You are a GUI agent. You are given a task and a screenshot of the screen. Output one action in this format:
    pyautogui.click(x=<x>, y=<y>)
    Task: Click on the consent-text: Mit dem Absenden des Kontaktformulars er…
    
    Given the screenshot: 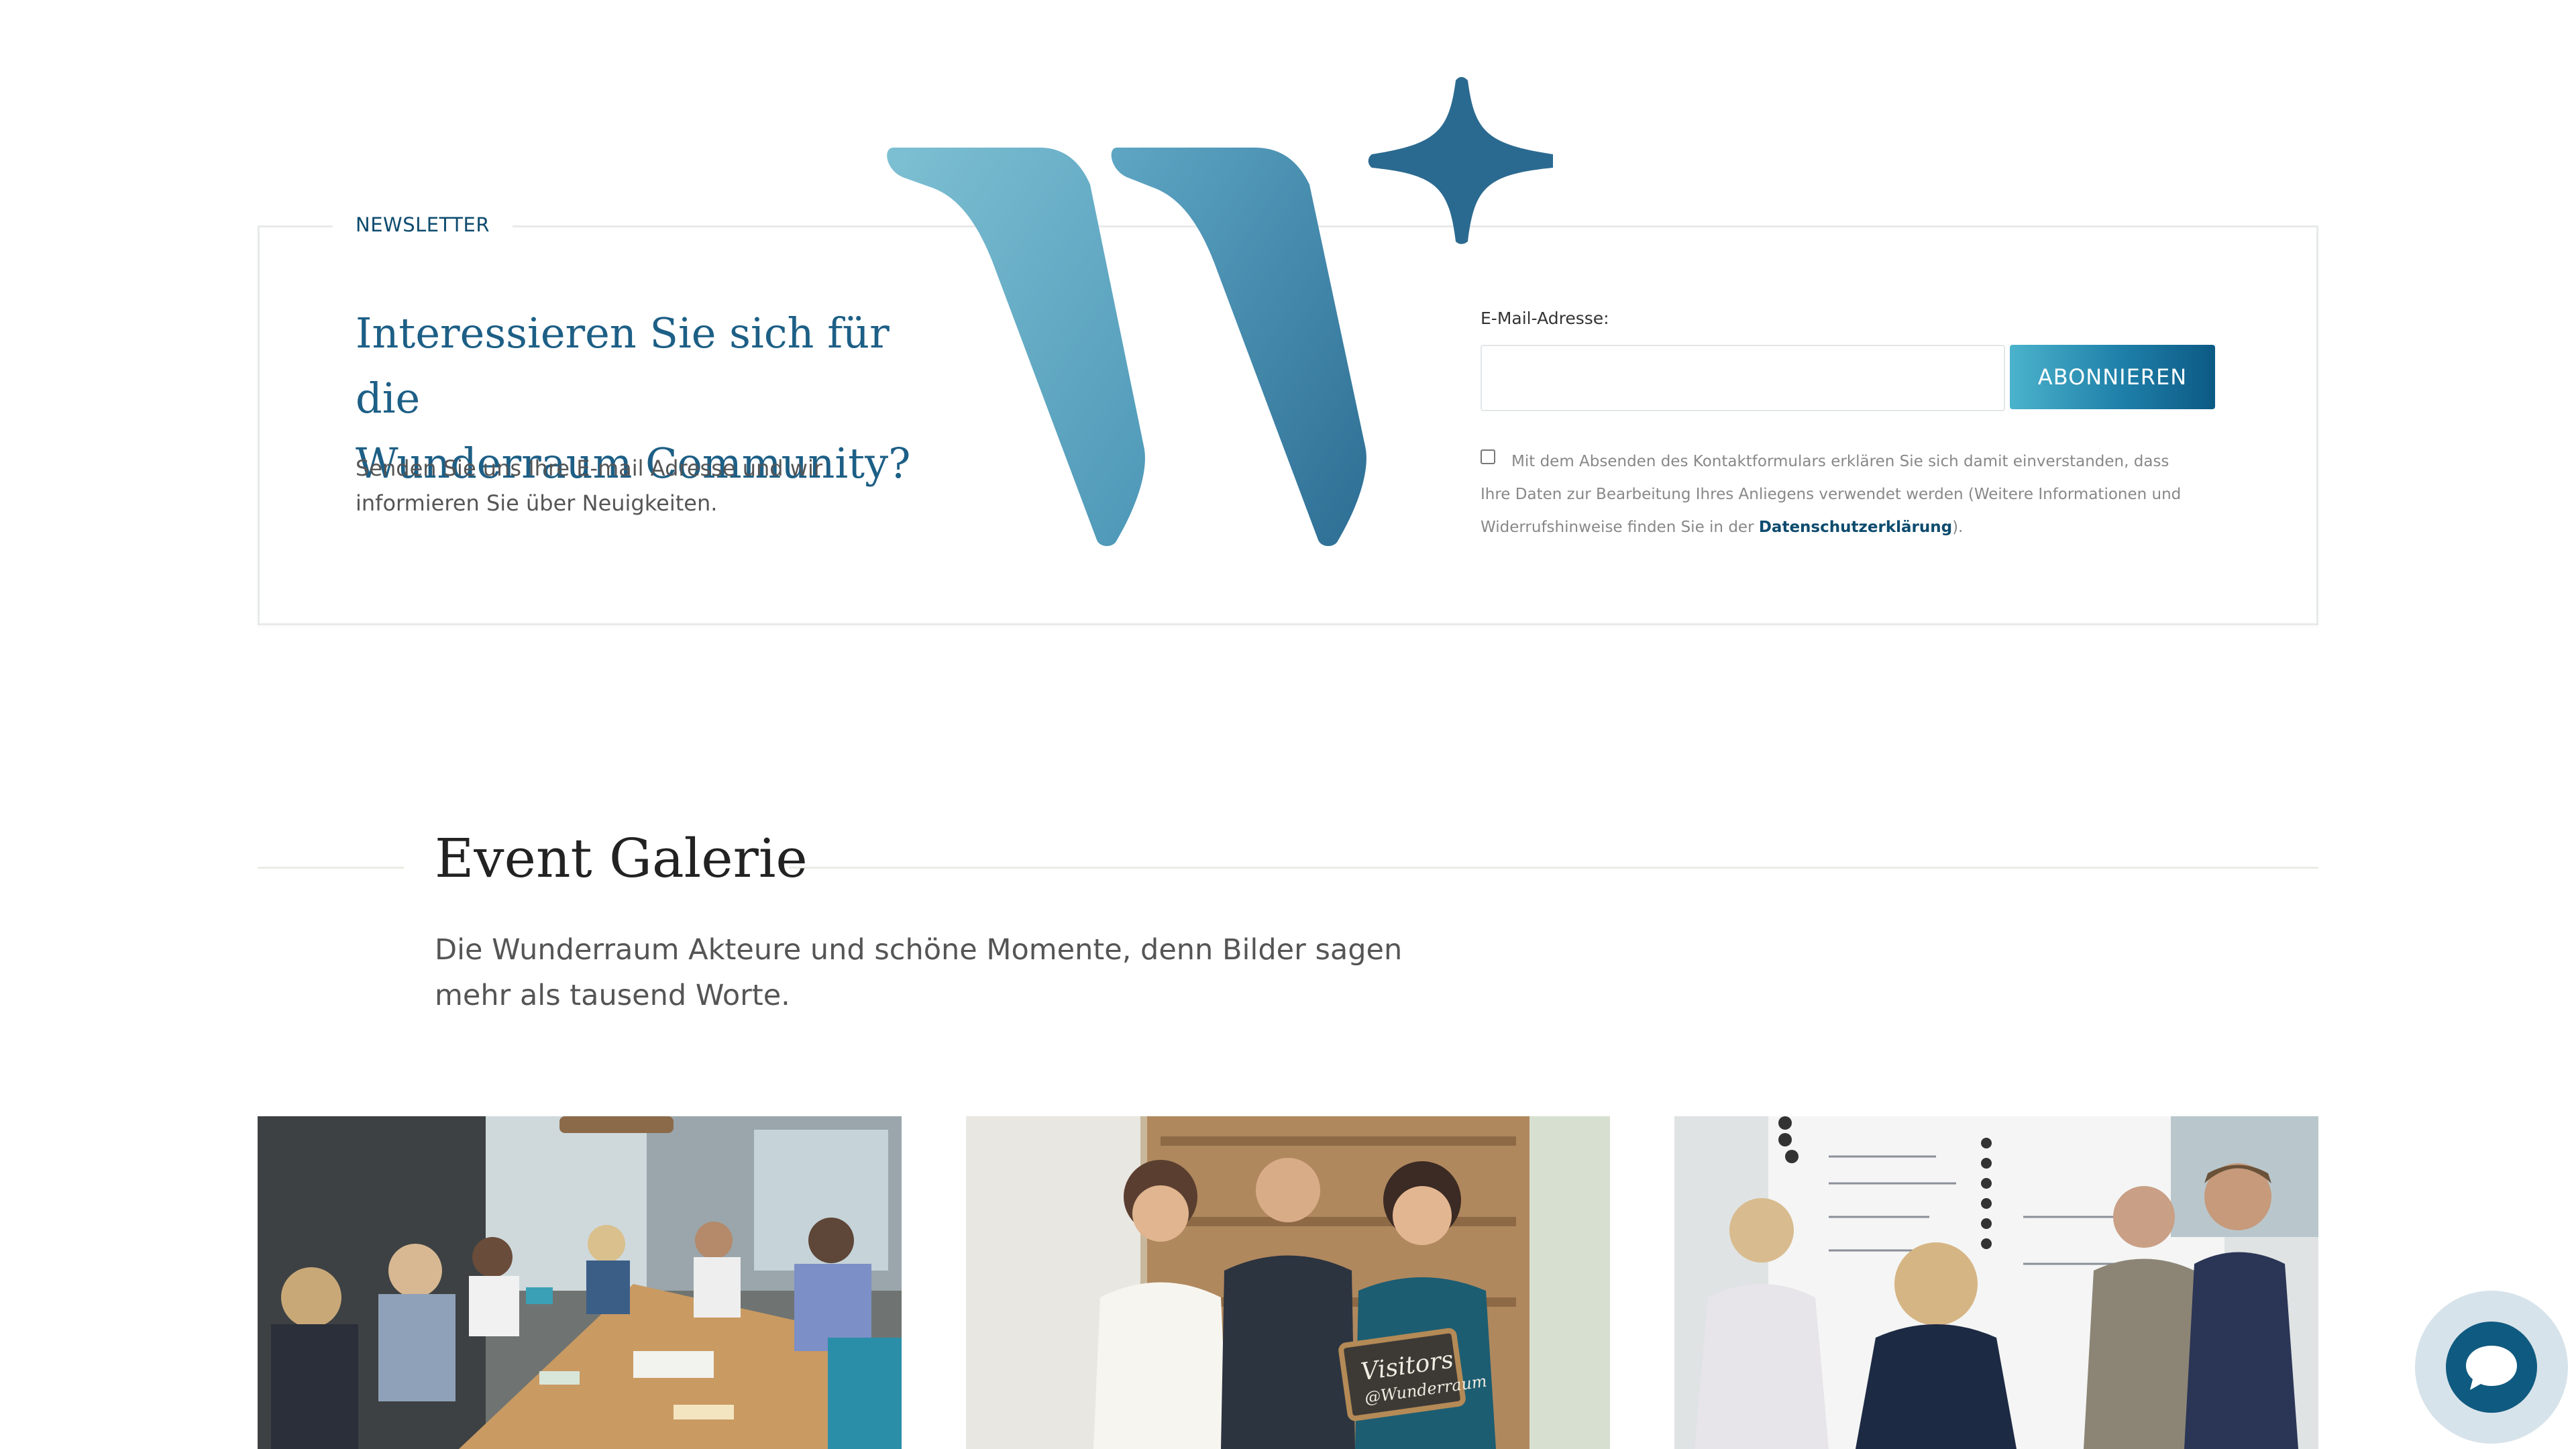 What is the action you would take?
    pyautogui.click(x=1839, y=494)
    